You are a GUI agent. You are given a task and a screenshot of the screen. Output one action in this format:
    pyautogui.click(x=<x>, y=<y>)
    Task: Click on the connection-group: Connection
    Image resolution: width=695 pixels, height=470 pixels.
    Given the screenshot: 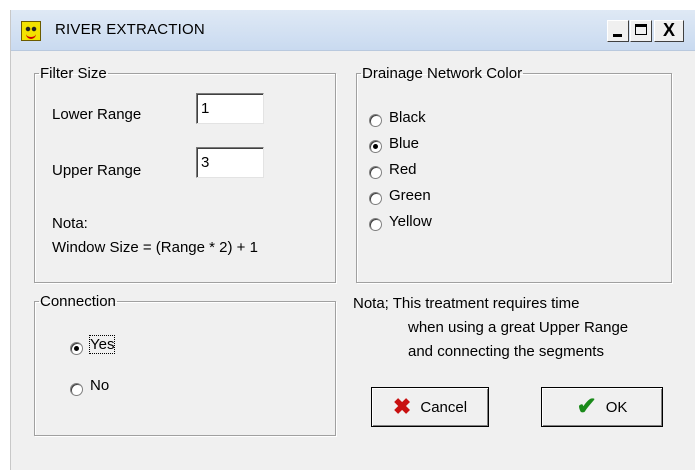 What is the action you would take?
    pyautogui.click(x=185, y=364)
    